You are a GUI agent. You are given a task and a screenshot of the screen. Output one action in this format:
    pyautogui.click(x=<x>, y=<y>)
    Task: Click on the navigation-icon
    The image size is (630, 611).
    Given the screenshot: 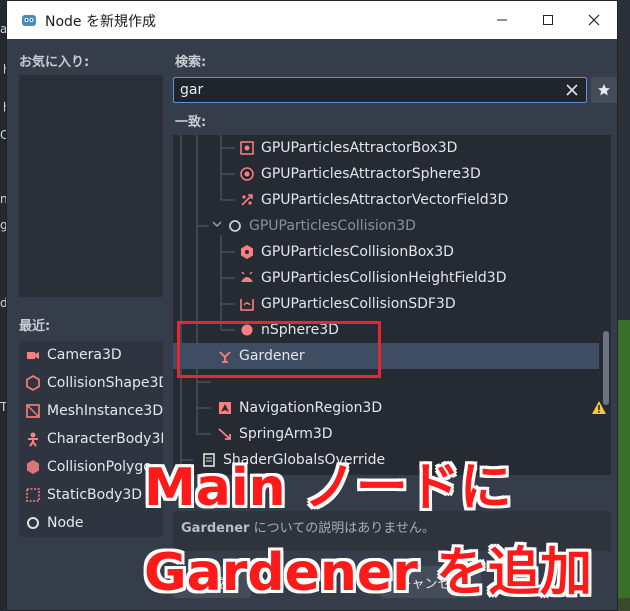 What is the action you would take?
    pyautogui.click(x=225, y=408)
    